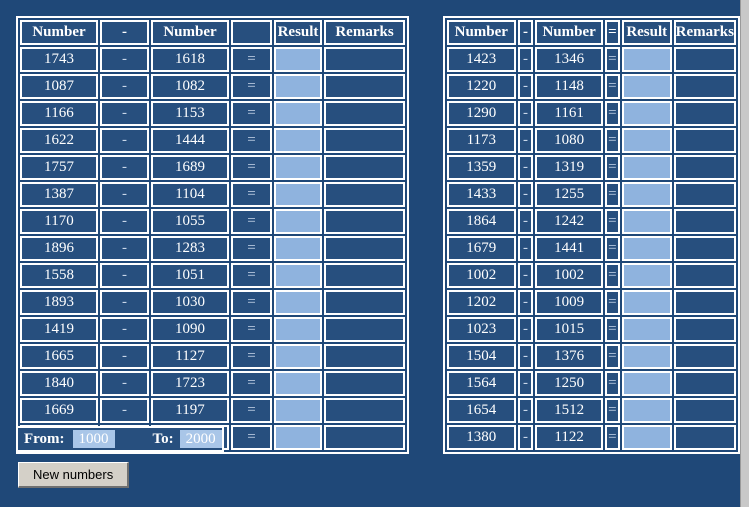 Image resolution: width=749 pixels, height=507 pixels. Describe the element at coordinates (364, 32) in the screenshot. I see `column-header-remarks: Remarks` at that location.